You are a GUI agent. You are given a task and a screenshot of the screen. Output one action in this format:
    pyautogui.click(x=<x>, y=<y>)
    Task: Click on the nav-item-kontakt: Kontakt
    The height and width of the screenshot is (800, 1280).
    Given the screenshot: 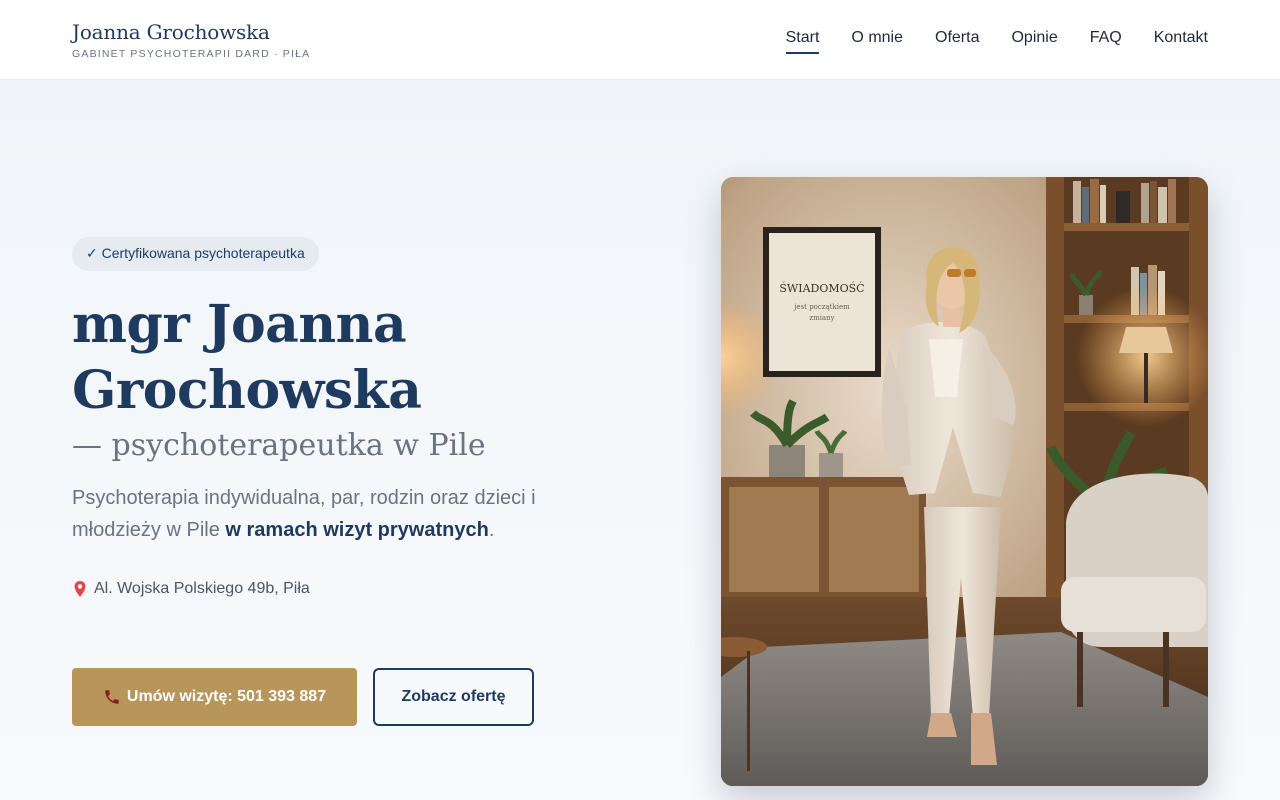 What is the action you would take?
    pyautogui.click(x=1181, y=41)
    